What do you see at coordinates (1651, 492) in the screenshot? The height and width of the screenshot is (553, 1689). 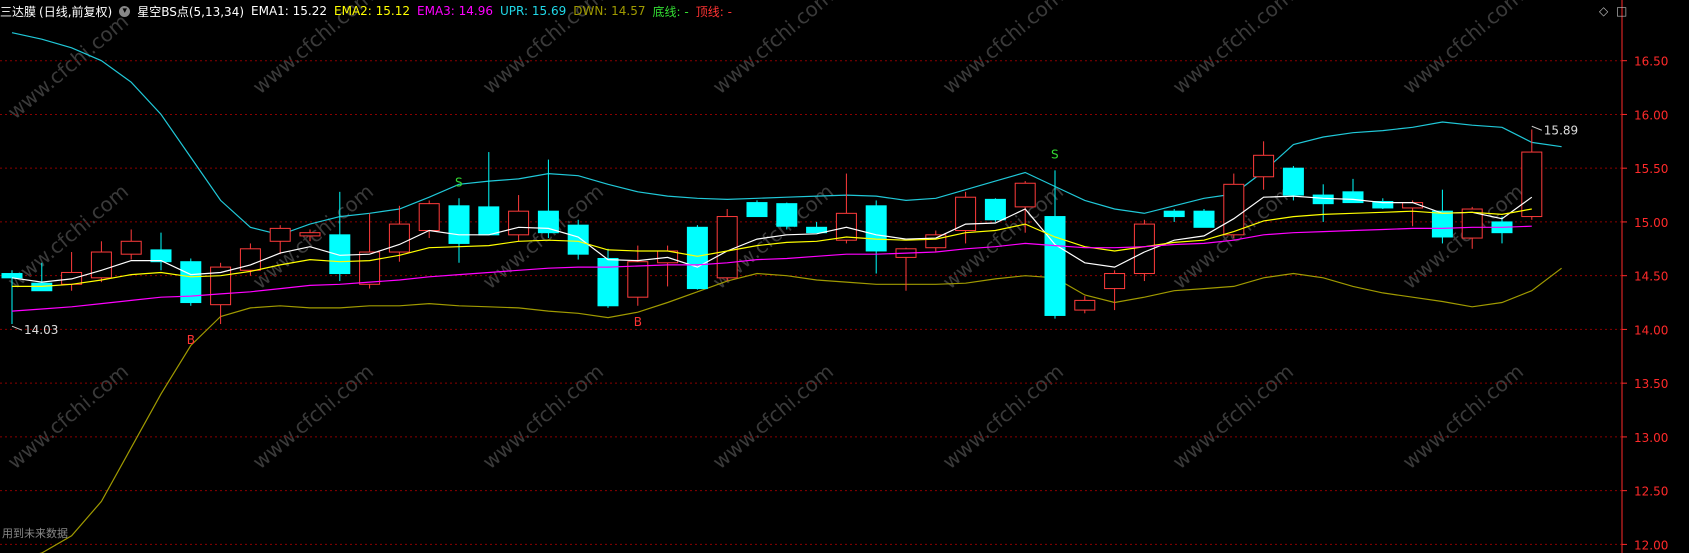 I see `y-axis-tick-label: 12.50` at bounding box center [1651, 492].